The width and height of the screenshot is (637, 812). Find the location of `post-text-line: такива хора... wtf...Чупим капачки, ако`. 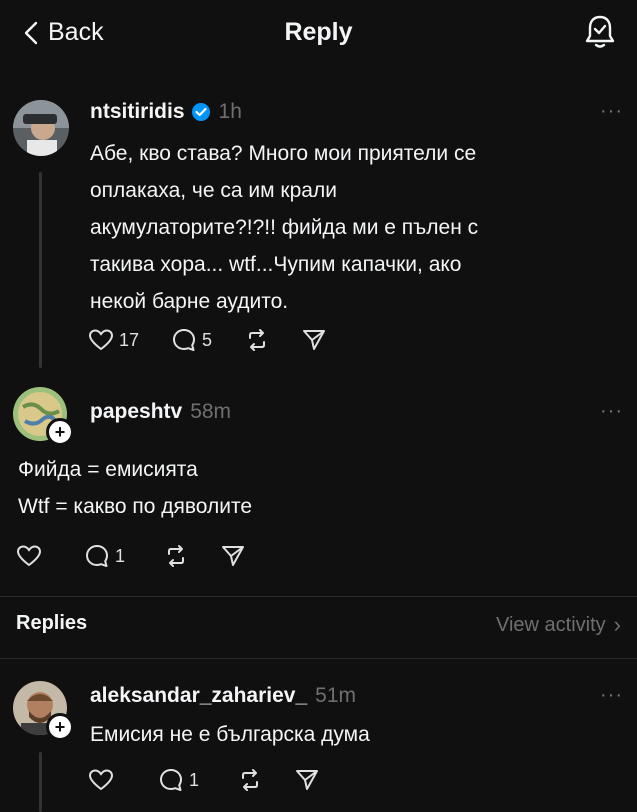

post-text-line: такива хора... wtf...Чупим капачки, ако is located at coordinates (276, 264).